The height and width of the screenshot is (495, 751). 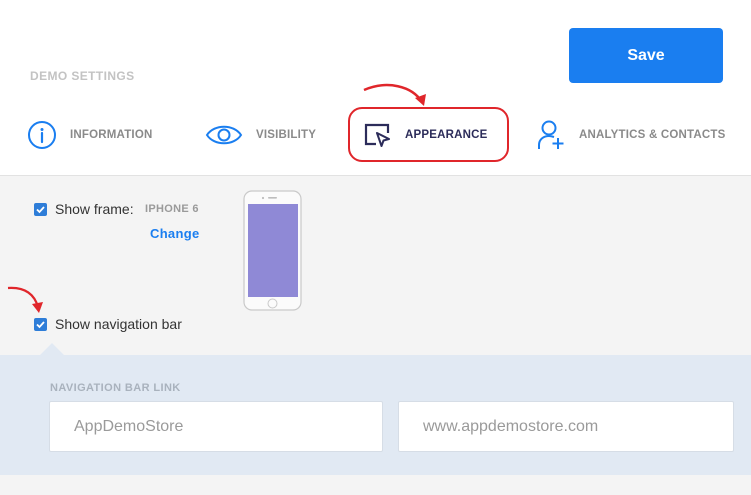 I want to click on save-button: Save, so click(x=646, y=55).